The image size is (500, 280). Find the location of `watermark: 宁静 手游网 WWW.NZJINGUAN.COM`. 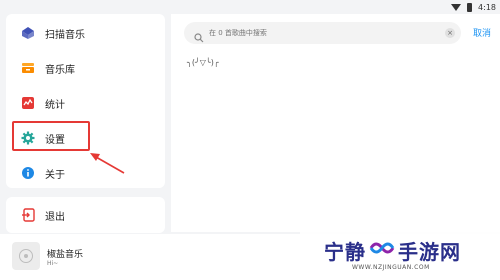

watermark: 宁静 手游网 WWW.NZJINGUAN.COM is located at coordinates (400, 254).